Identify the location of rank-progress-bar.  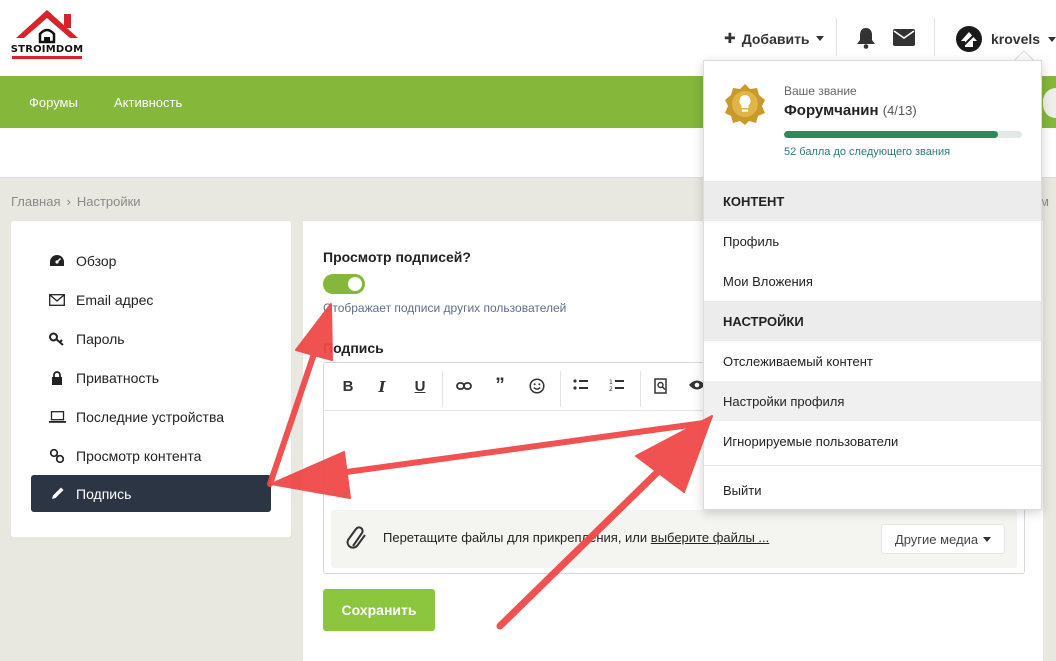
(903, 134).